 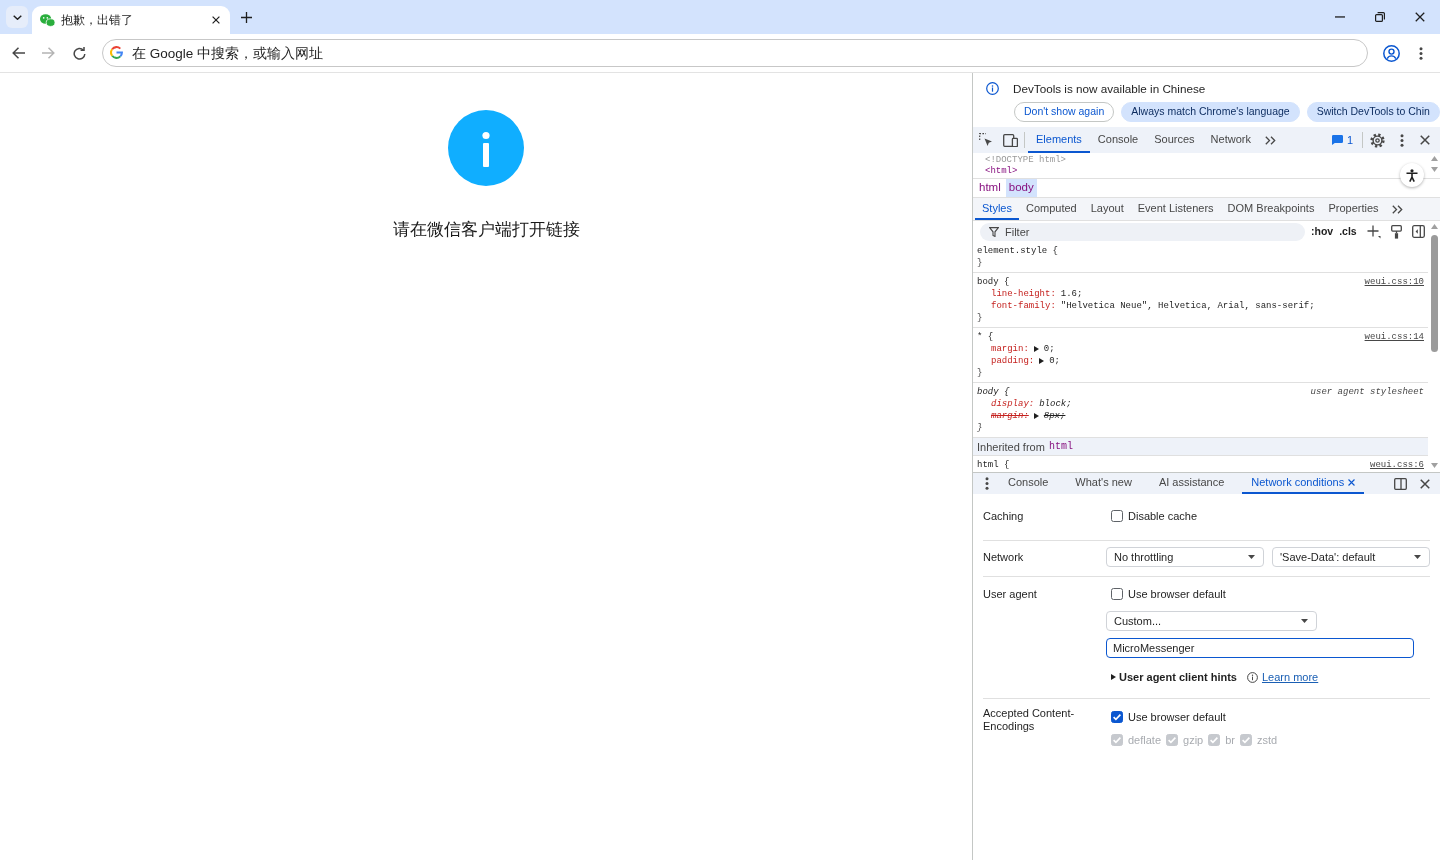 I want to click on css-property-name: padding:, so click(x=1013, y=361).